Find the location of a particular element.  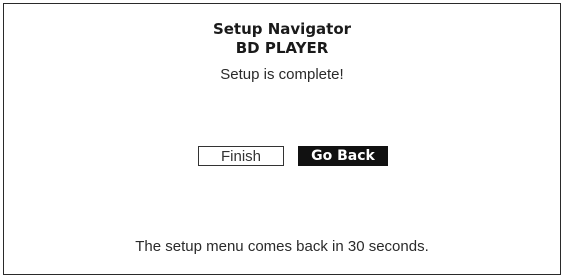

countdown-message: The setup menu comes back in 30 seconds. is located at coordinates (282, 246).